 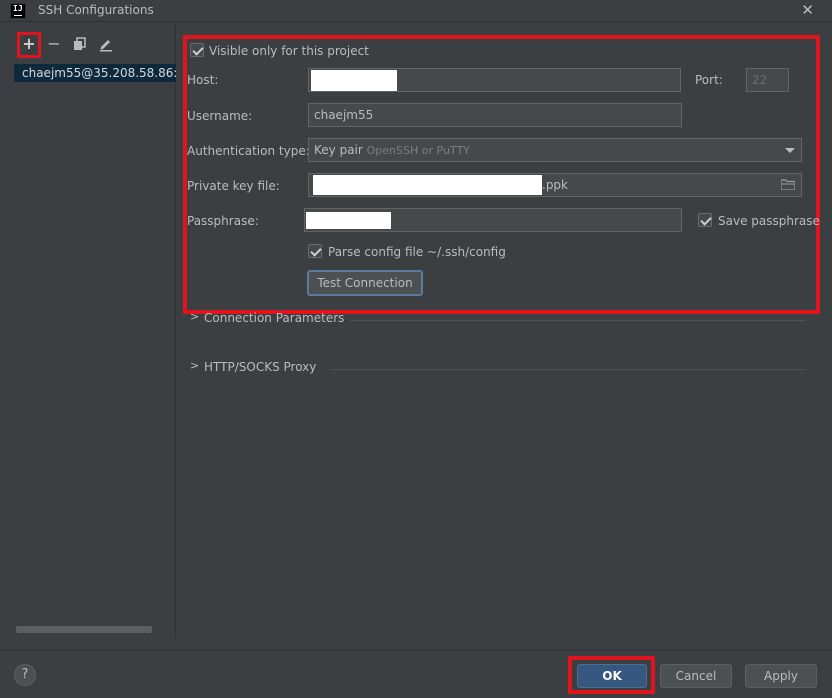 I want to click on port-label: Port:, so click(x=709, y=80).